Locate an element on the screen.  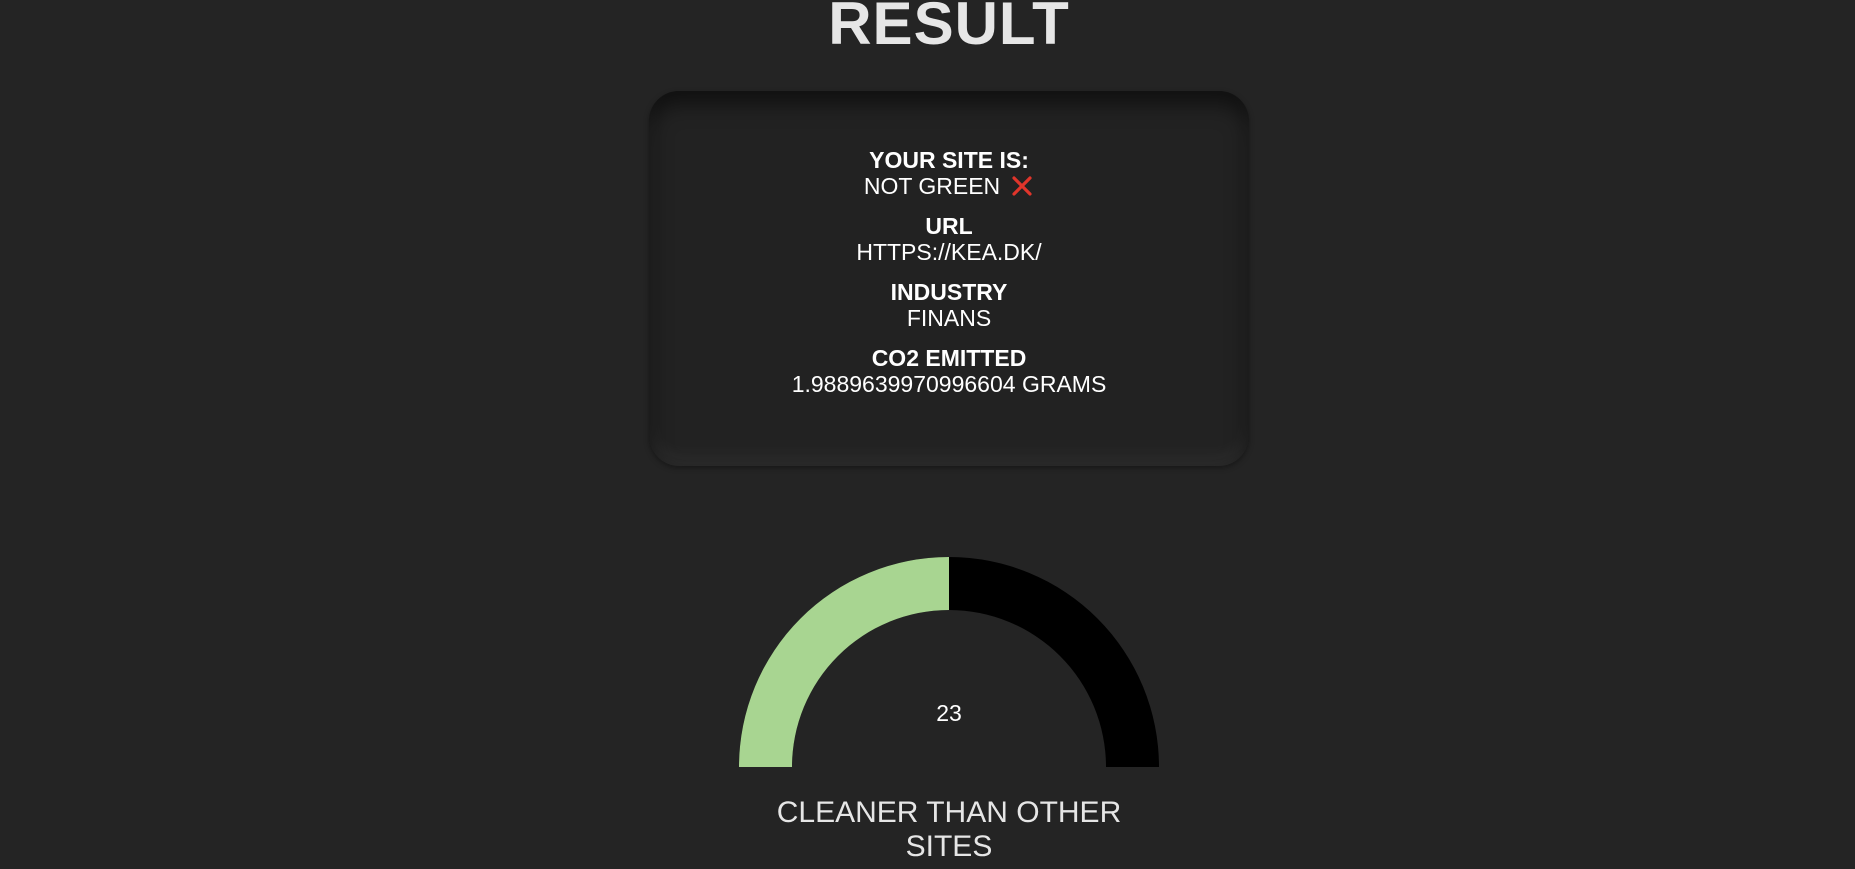
co2-label: CO2 EMITTED is located at coordinates (949, 358).